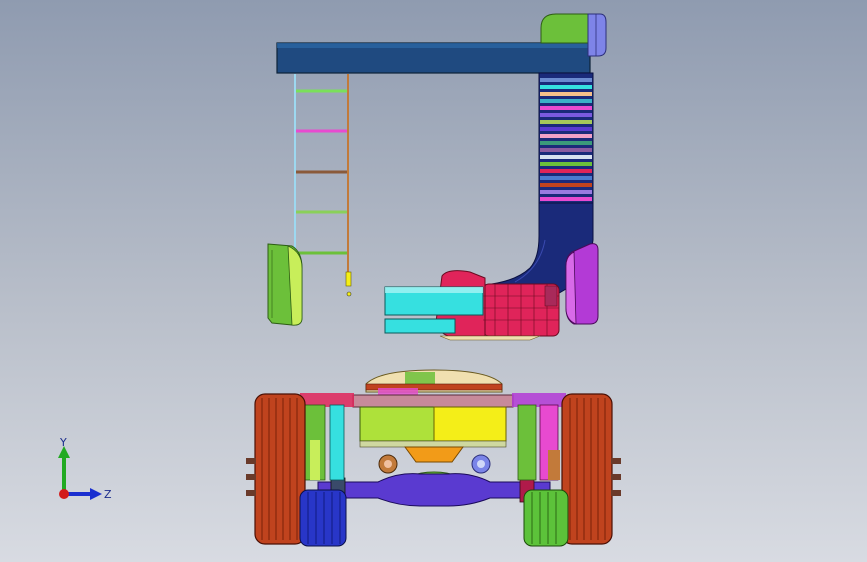 The width and height of the screenshot is (867, 562). Describe the element at coordinates (539, 437) in the screenshot. I see `right-suspension` at that location.